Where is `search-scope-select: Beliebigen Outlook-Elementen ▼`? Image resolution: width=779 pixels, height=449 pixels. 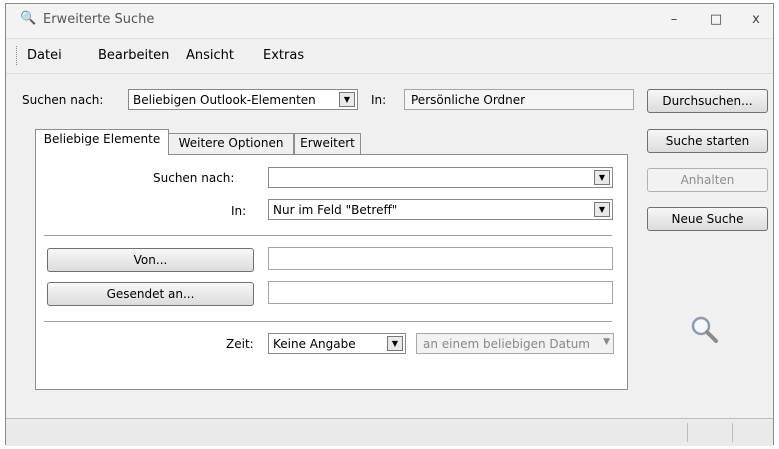
search-scope-select: Beliebigen Outlook-Elementen ▼ is located at coordinates (243, 99).